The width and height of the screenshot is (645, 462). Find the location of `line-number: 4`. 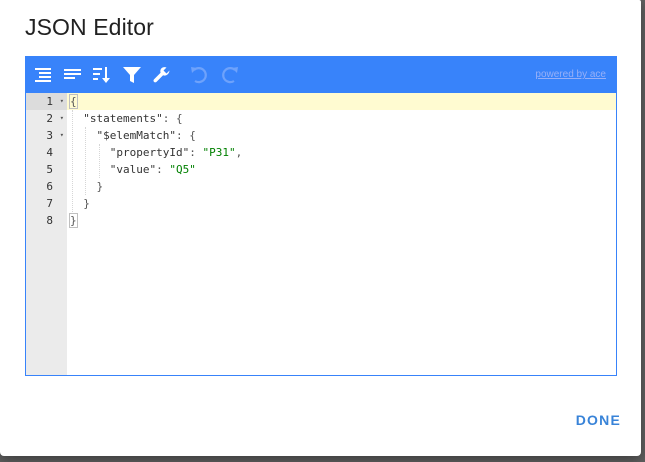

line-number: 4 is located at coordinates (49, 152).